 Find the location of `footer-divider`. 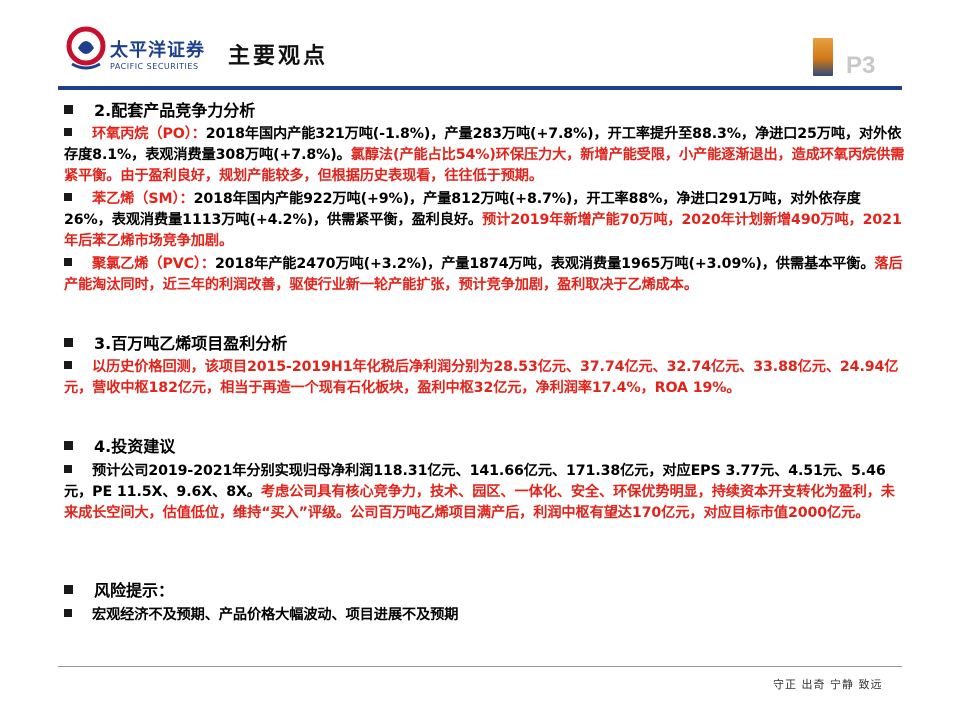

footer-divider is located at coordinates (480, 666).